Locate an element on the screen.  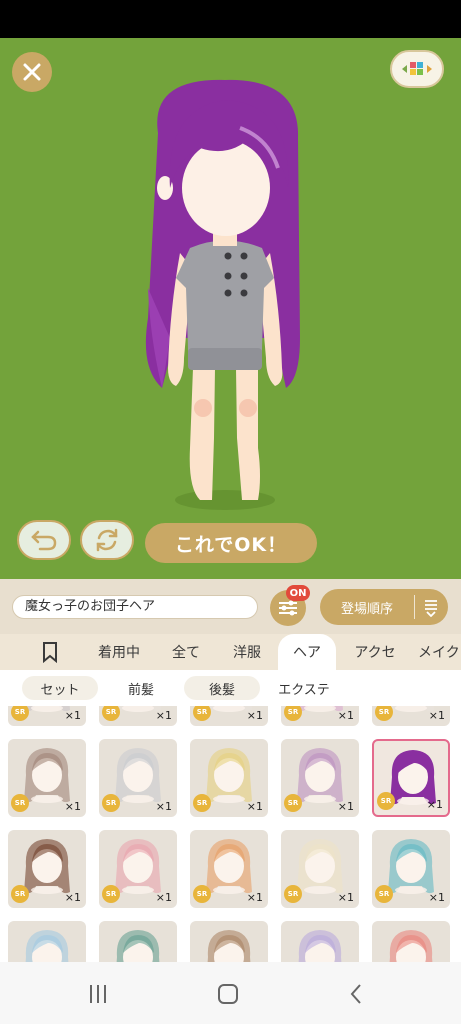
tab-bookmark is located at coordinates (50, 652).